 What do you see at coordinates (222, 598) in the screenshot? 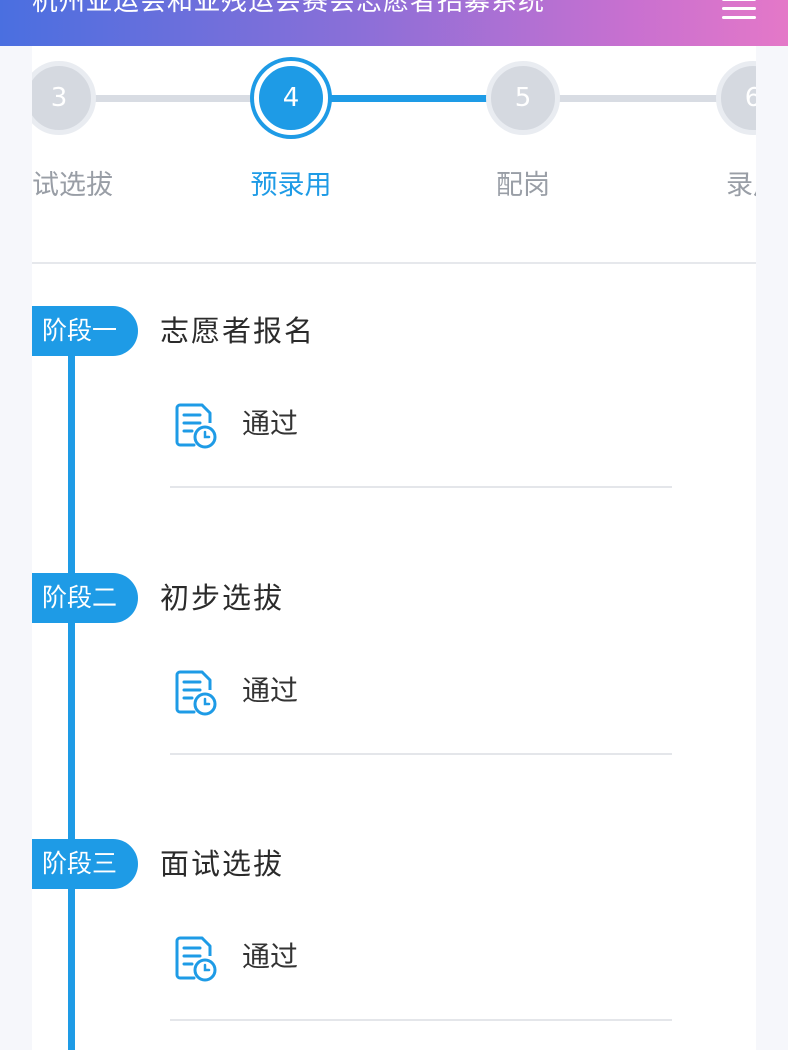
I see `stage-title: 初步选拔` at bounding box center [222, 598].